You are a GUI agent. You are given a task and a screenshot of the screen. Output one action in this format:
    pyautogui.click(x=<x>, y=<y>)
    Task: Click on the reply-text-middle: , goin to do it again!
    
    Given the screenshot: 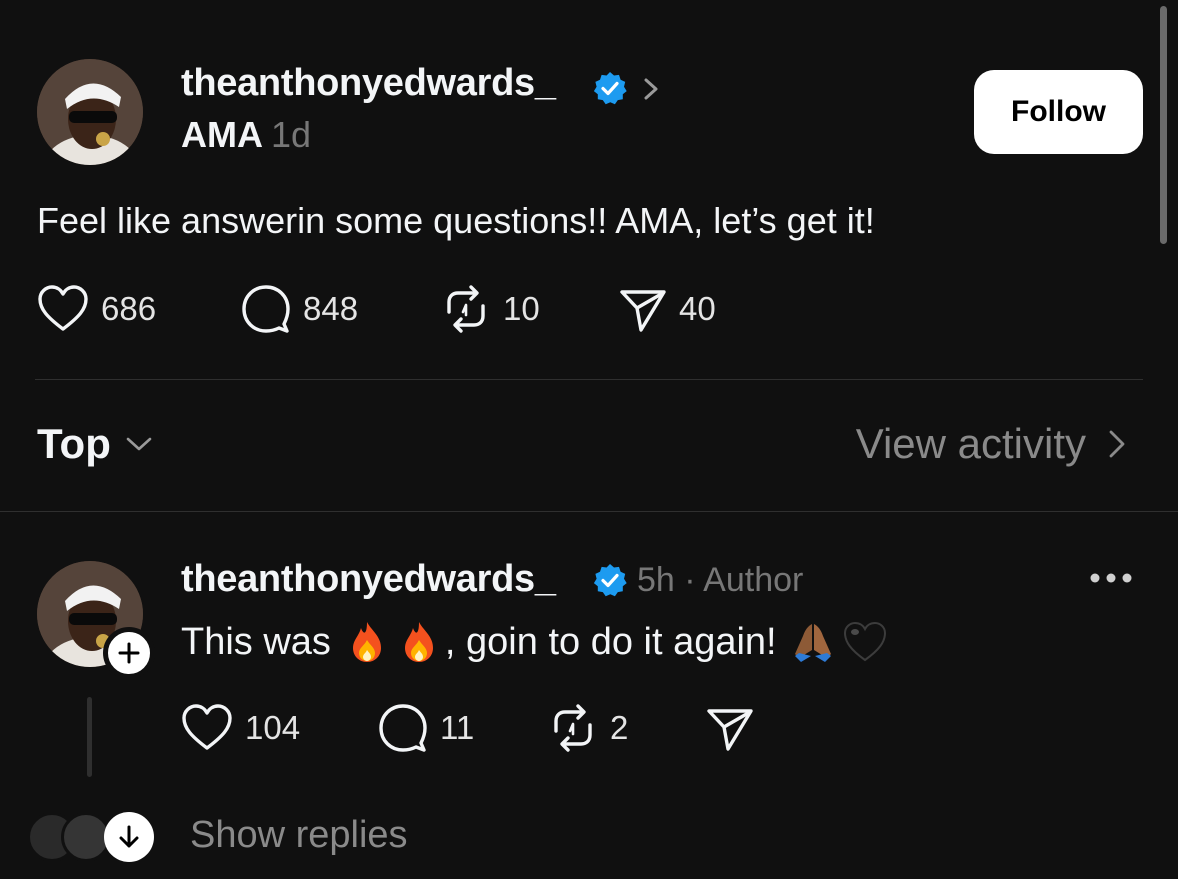 What is the action you would take?
    pyautogui.click(x=610, y=641)
    